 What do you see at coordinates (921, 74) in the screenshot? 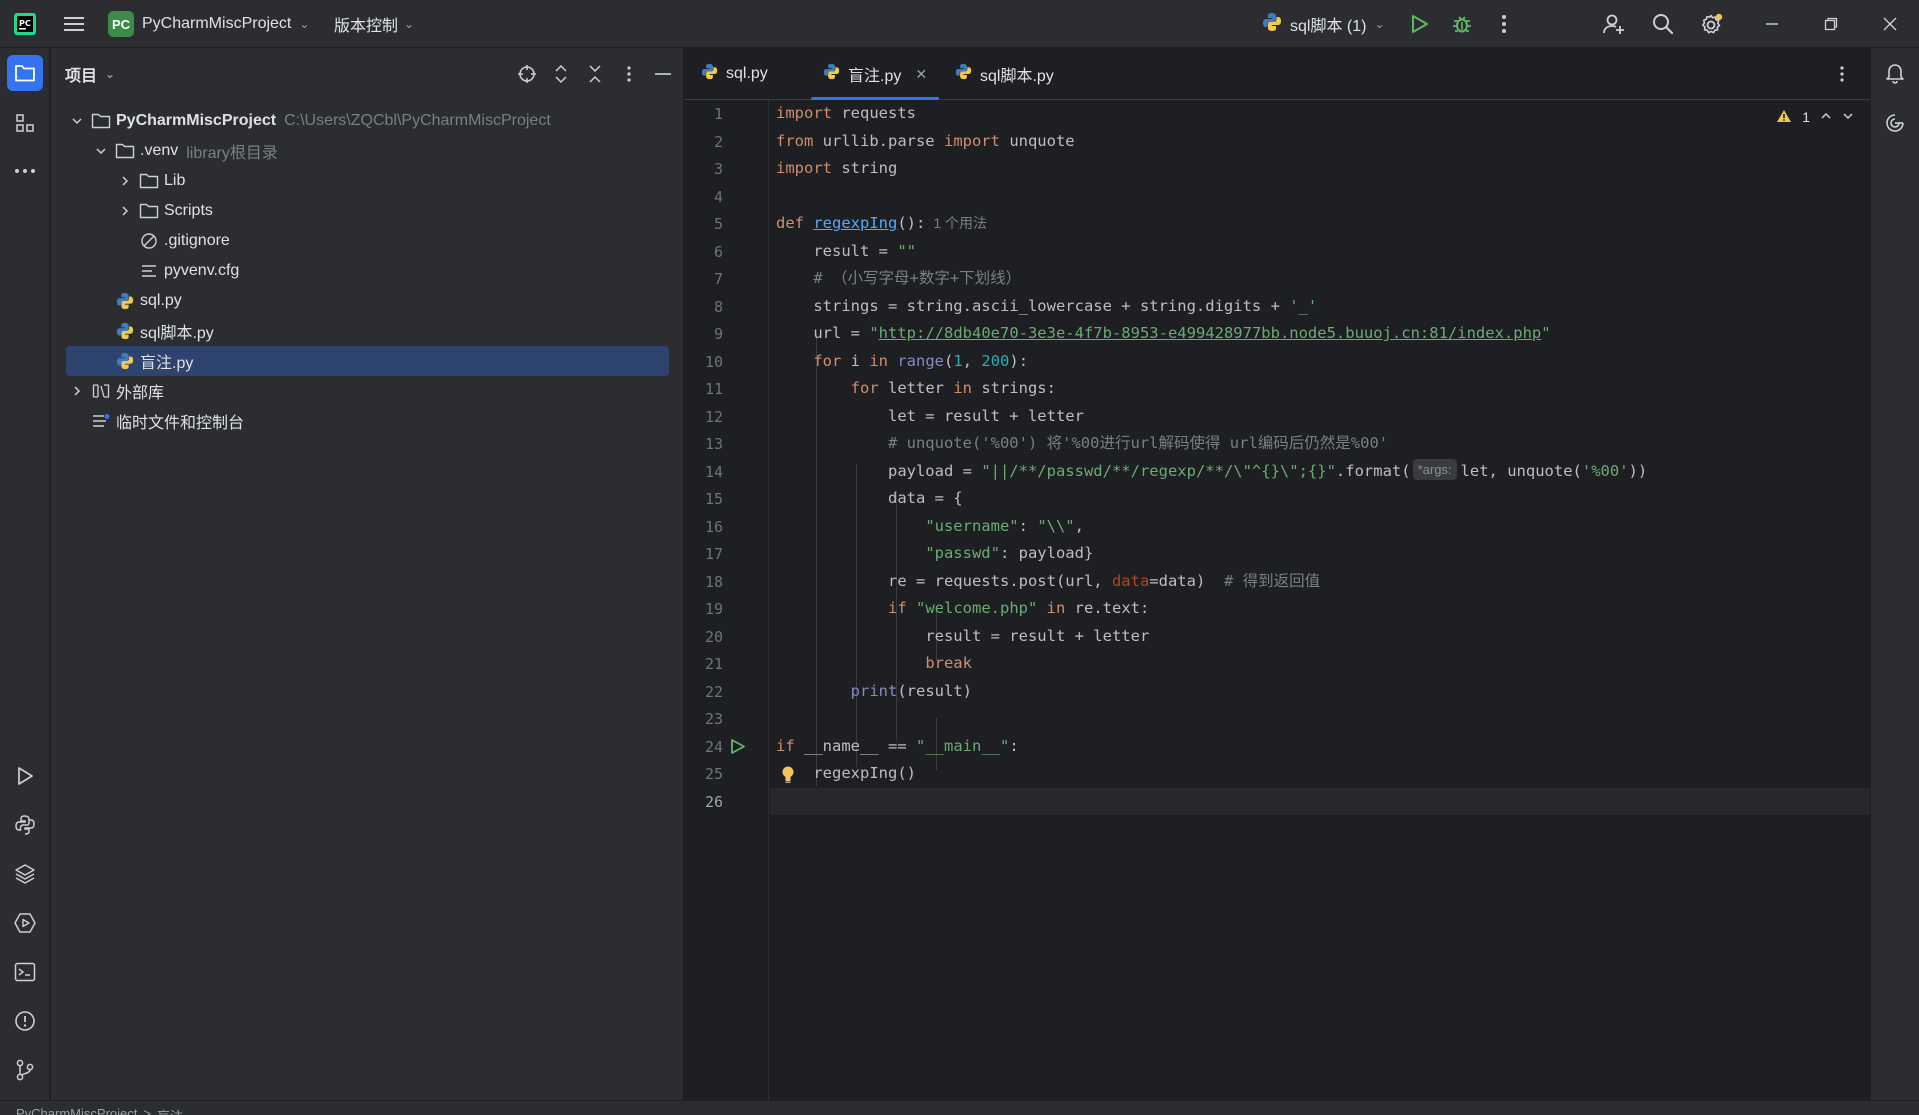
I see `close-tab-icon: ✕` at bounding box center [921, 74].